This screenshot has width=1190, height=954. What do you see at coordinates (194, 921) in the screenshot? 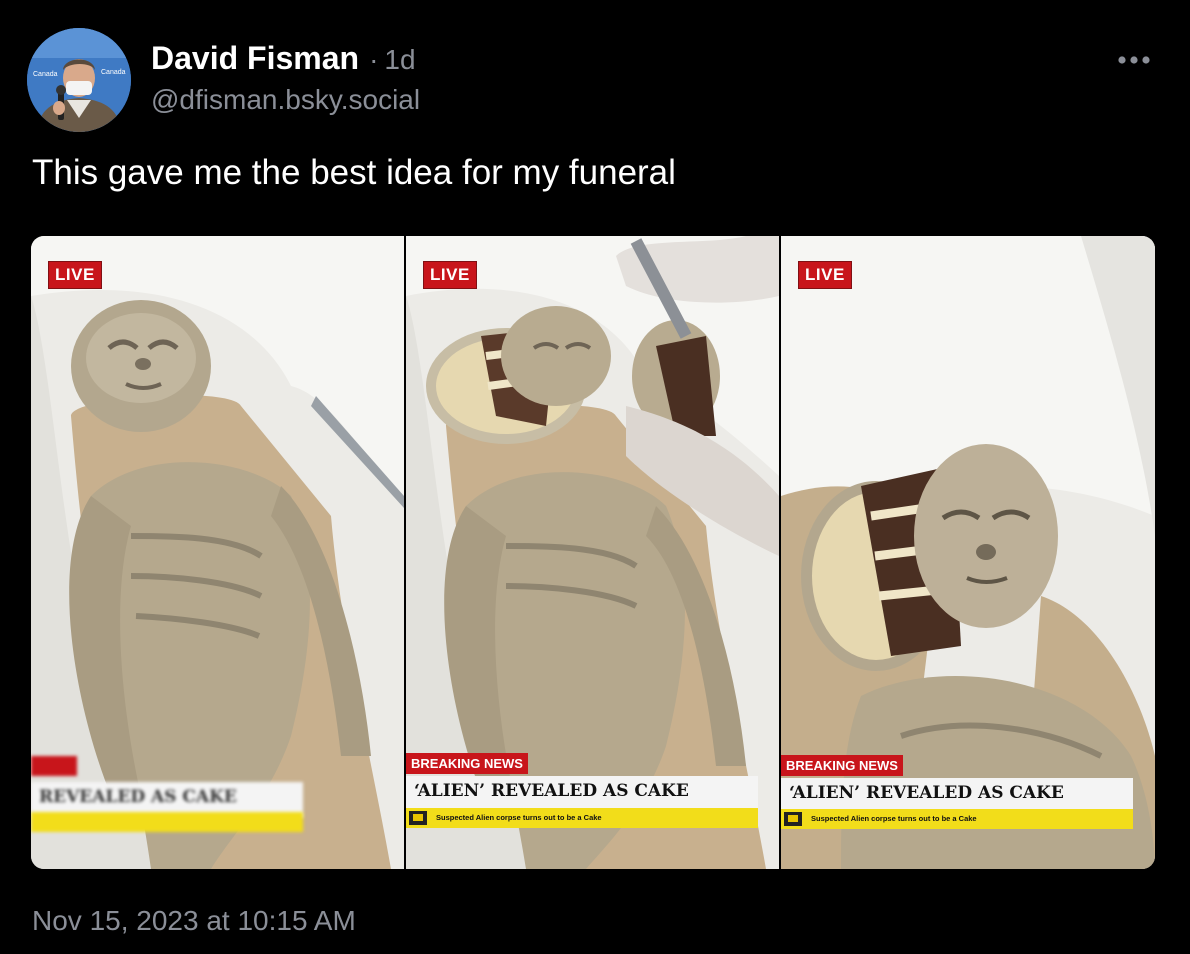
I see `post-timestamp: Nov 15, 2023 at 10:15 AM` at bounding box center [194, 921].